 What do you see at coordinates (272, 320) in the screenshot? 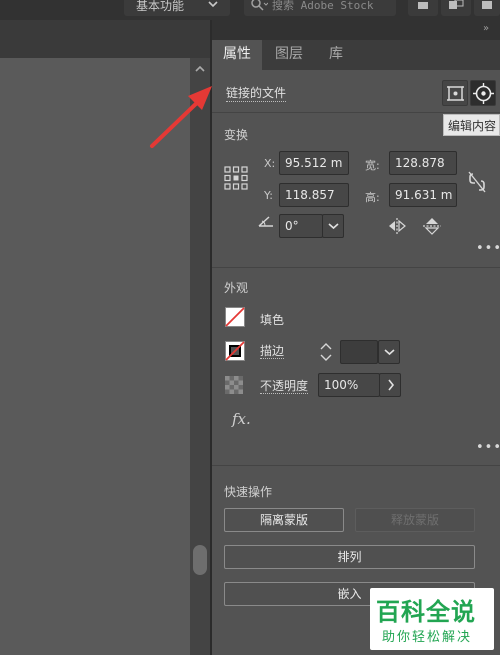
I see `fill-label: 填色` at bounding box center [272, 320].